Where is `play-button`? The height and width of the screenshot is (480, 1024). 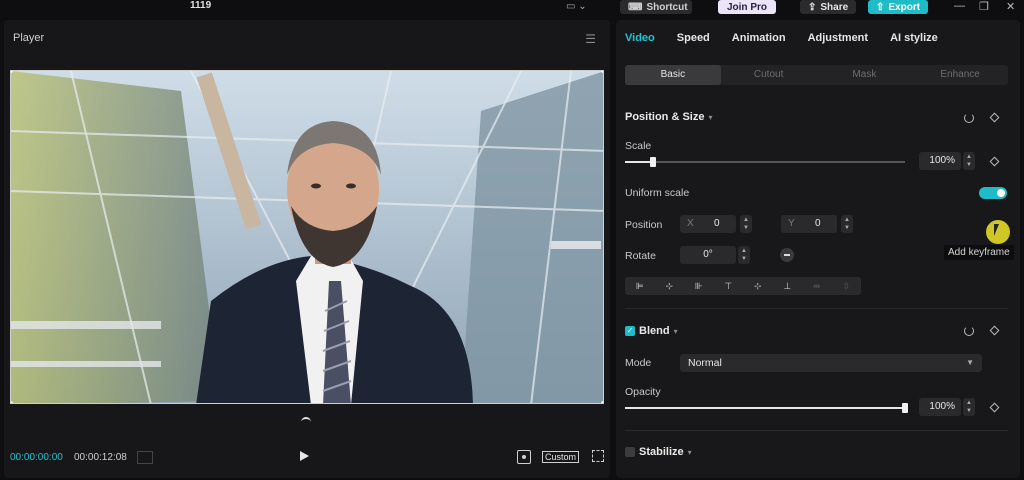 play-button is located at coordinates (304, 456).